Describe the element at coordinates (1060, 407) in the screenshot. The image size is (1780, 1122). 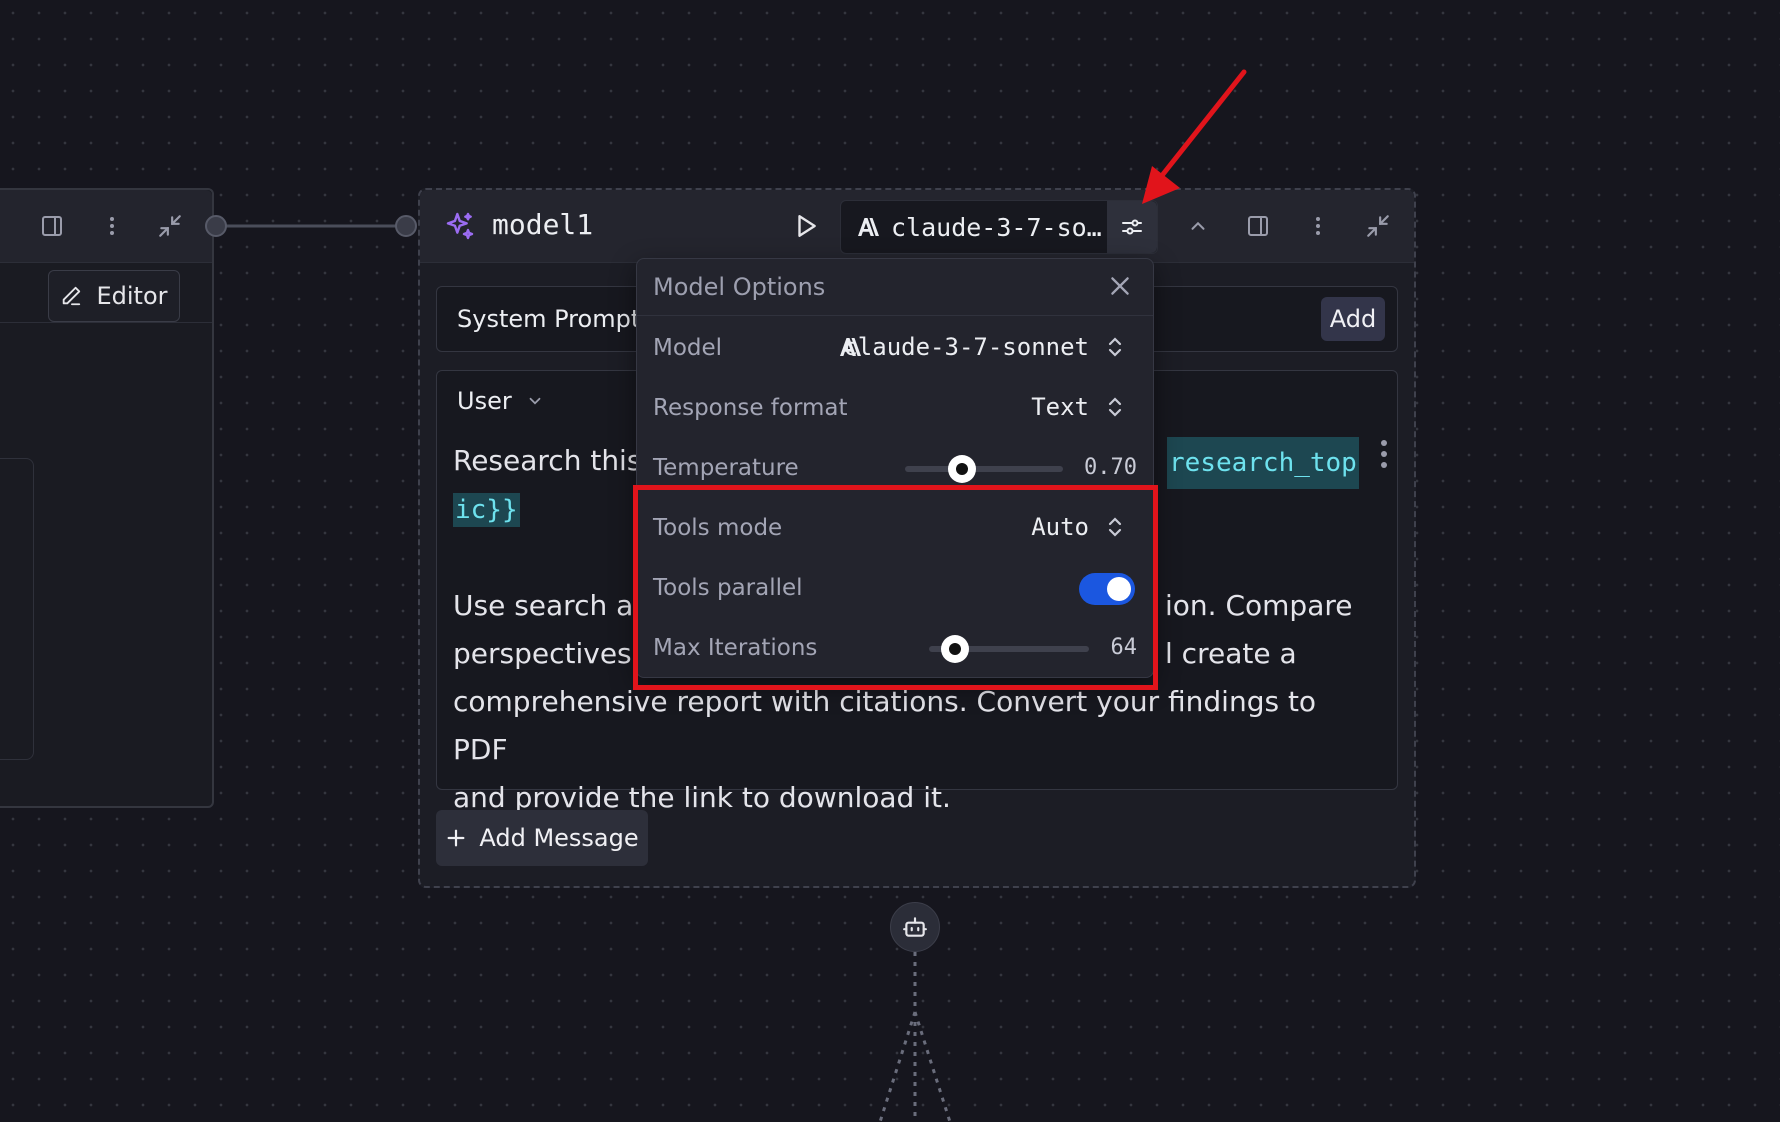
I see `response-format-value: Text` at that location.